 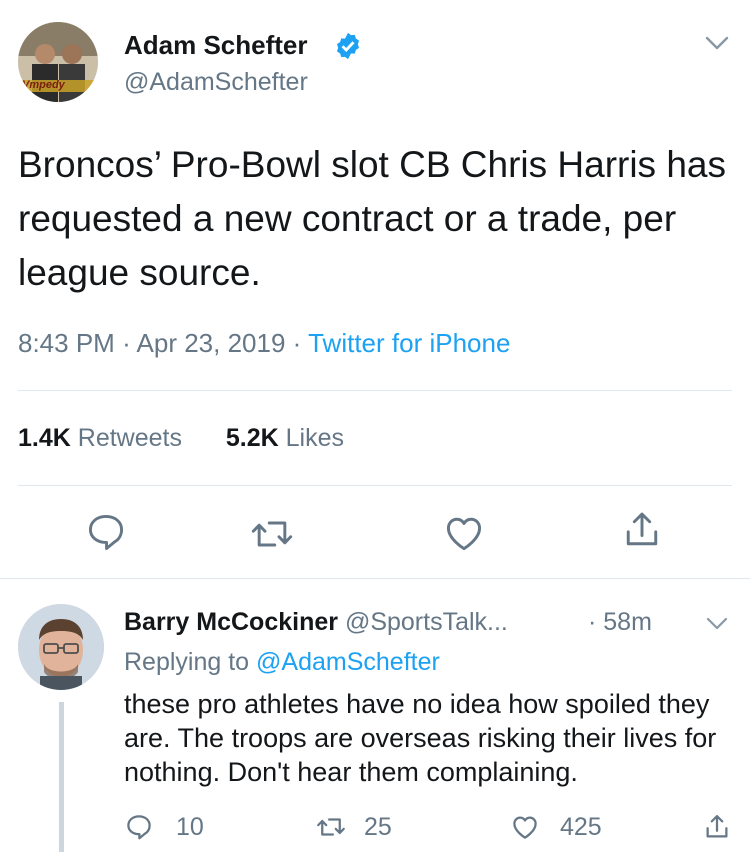 I want to click on replying-prefix: Replying to, so click(x=187, y=662).